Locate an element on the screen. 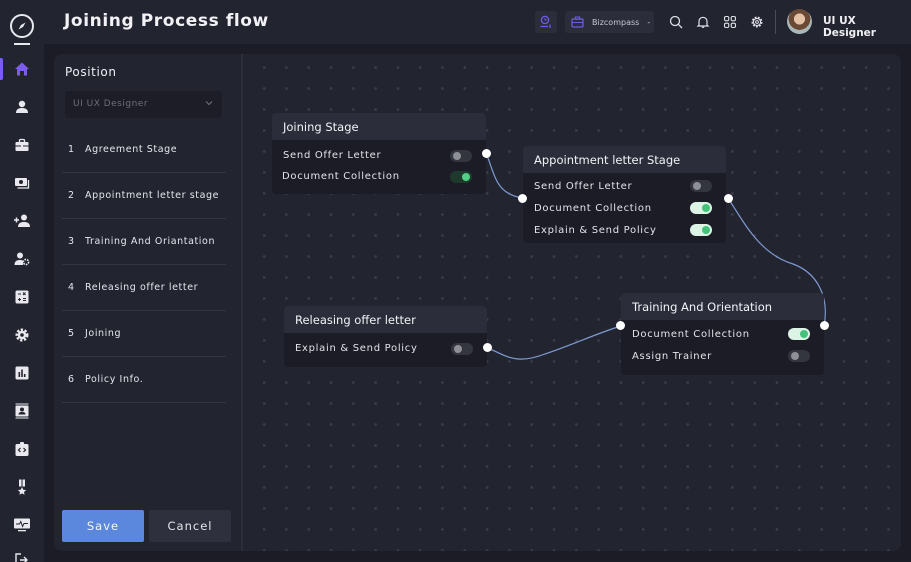  stage-label: Appointment letter stage is located at coordinates (152, 195).